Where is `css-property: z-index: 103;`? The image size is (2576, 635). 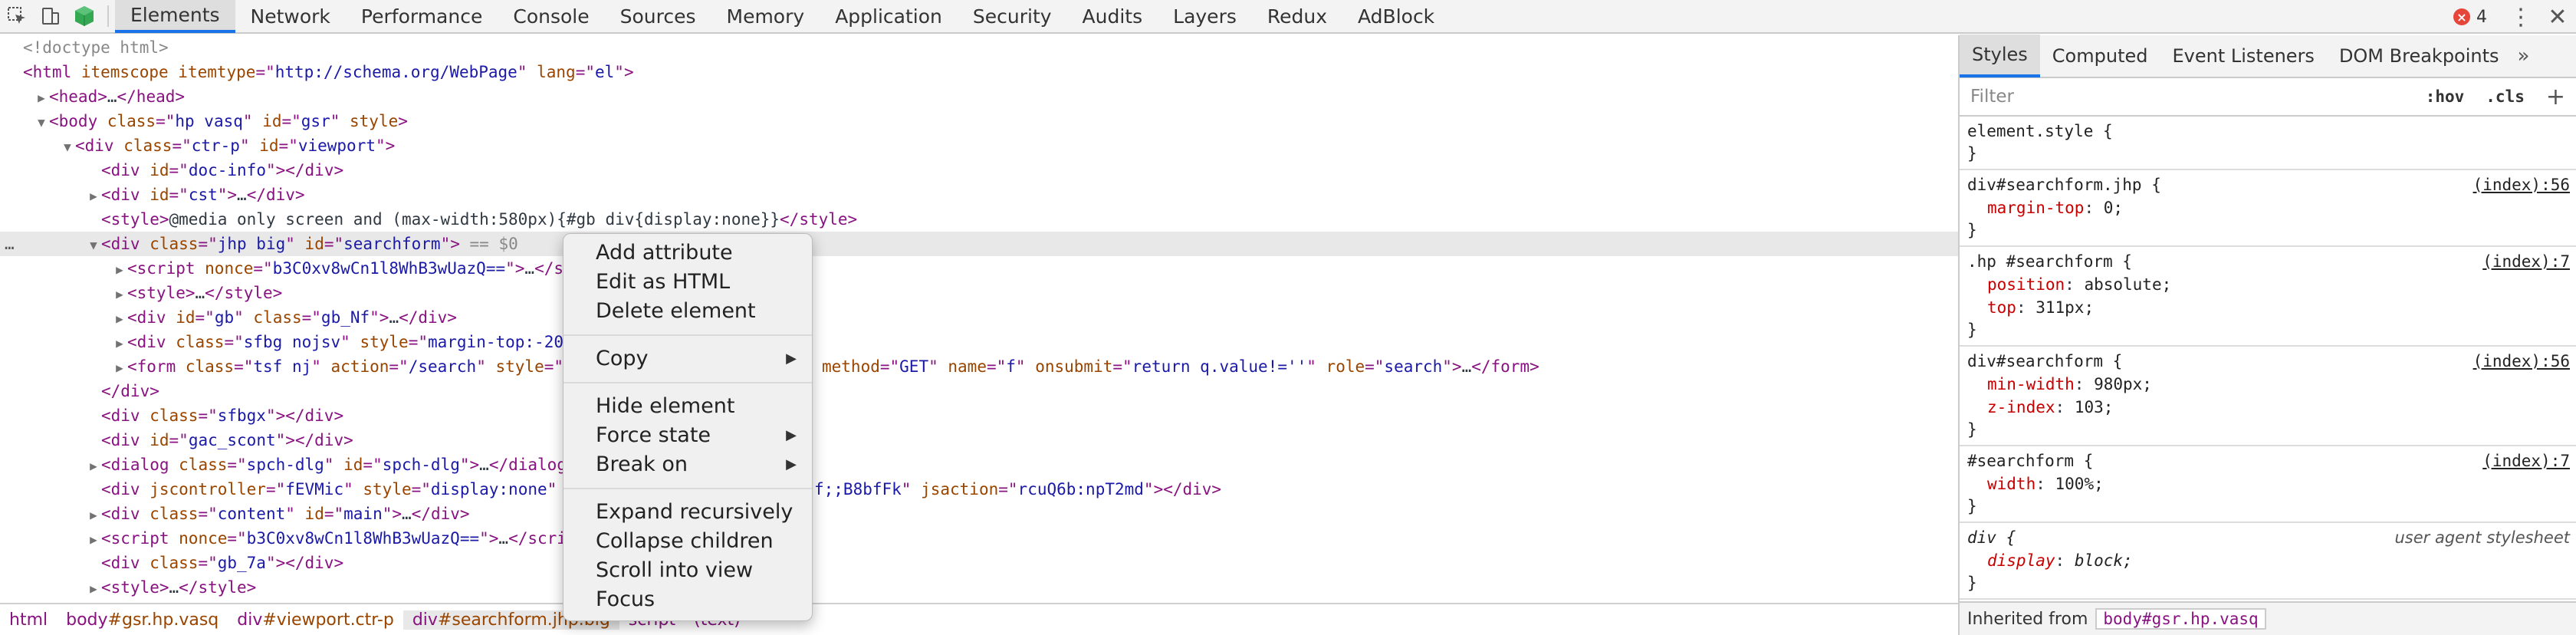
css-property: z-index: 103; is located at coordinates (2269, 407).